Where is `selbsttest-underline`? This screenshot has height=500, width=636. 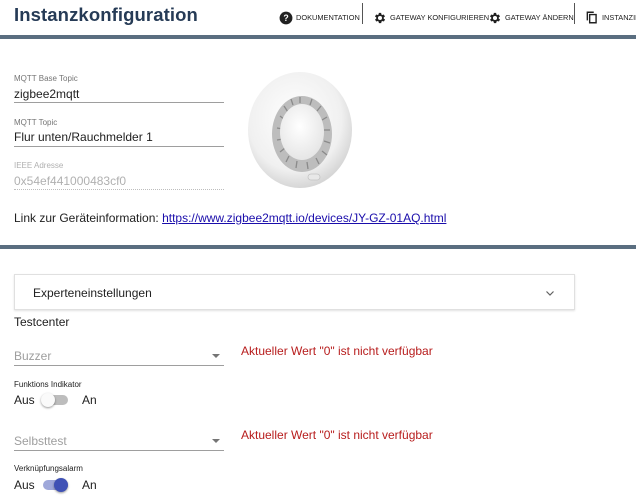
selbsttest-underline is located at coordinates (119, 450).